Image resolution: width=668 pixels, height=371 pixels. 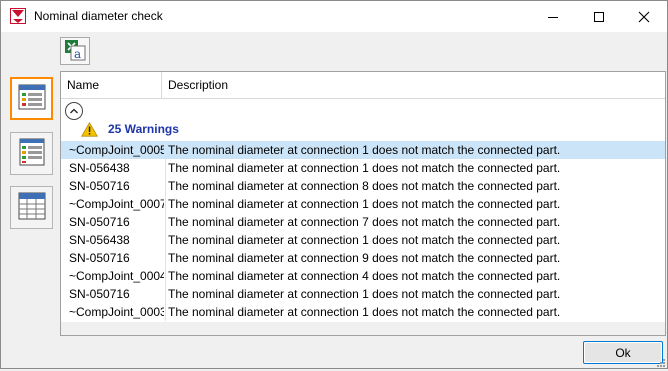 What do you see at coordinates (363, 130) in the screenshot?
I see `warnings-group-row: 25 Warnings` at bounding box center [363, 130].